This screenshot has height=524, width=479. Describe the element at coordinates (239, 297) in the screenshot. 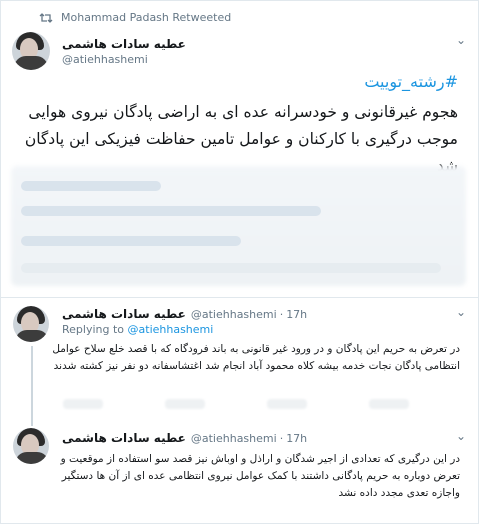

I see `divider` at that location.